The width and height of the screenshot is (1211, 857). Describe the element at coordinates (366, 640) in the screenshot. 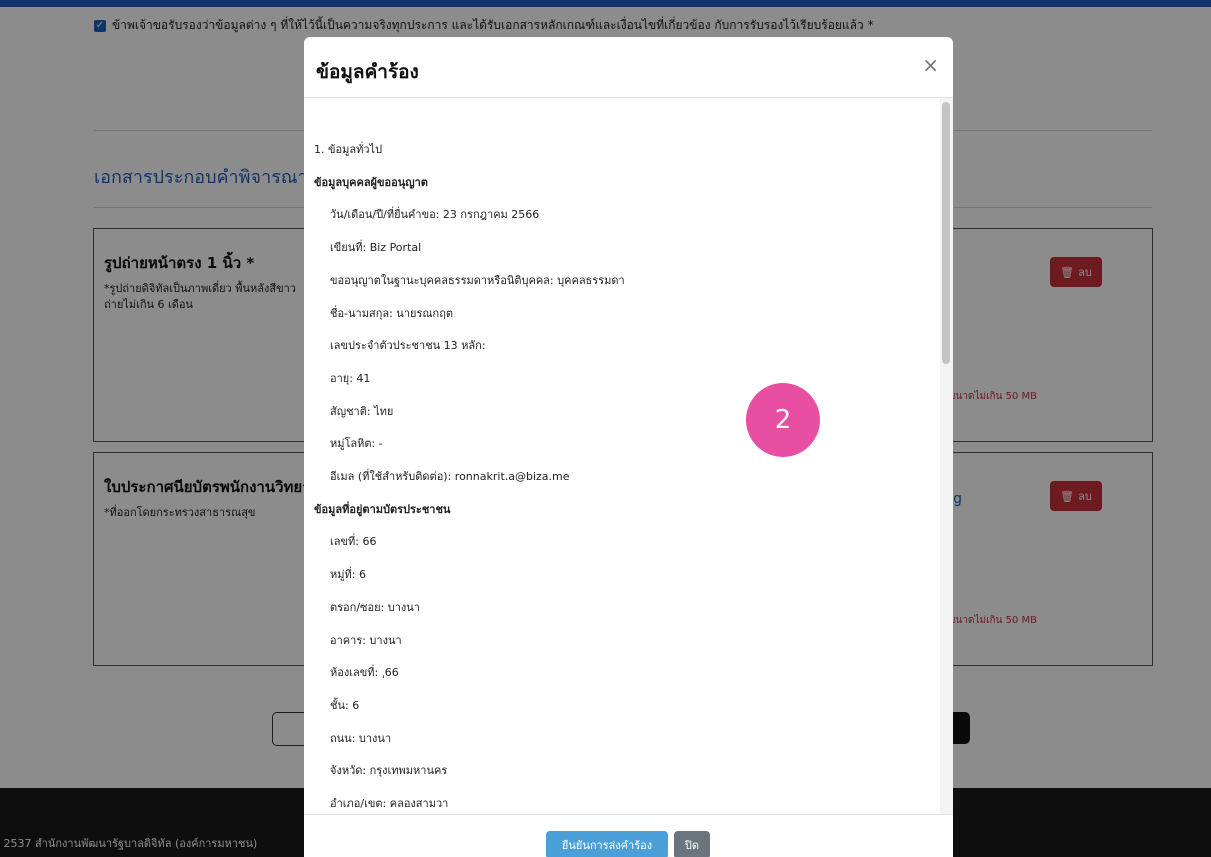

I see `info-field-row: อาคาร: บางนา` at that location.